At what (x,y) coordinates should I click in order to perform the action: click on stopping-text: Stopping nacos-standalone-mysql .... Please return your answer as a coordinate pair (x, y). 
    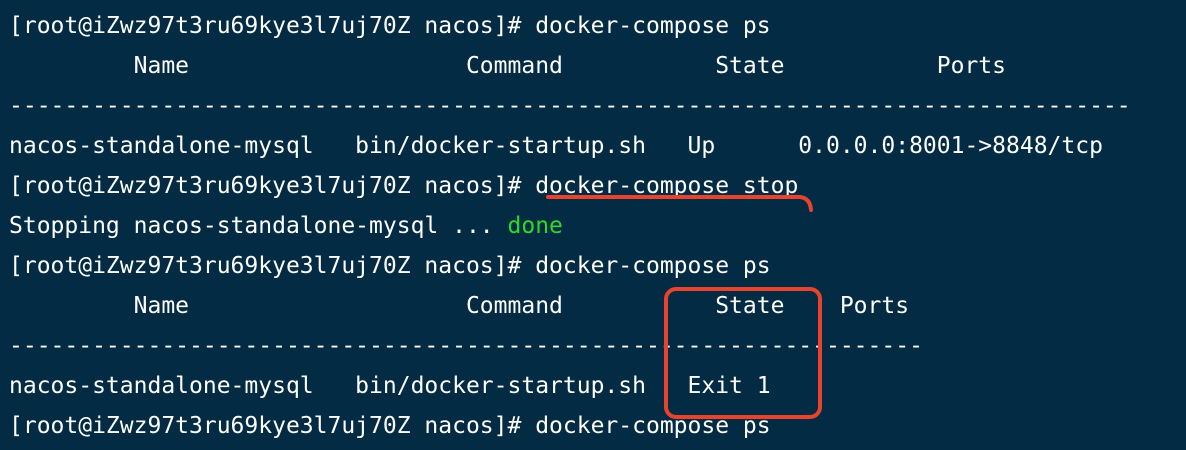
    Looking at the image, I should click on (258, 226).